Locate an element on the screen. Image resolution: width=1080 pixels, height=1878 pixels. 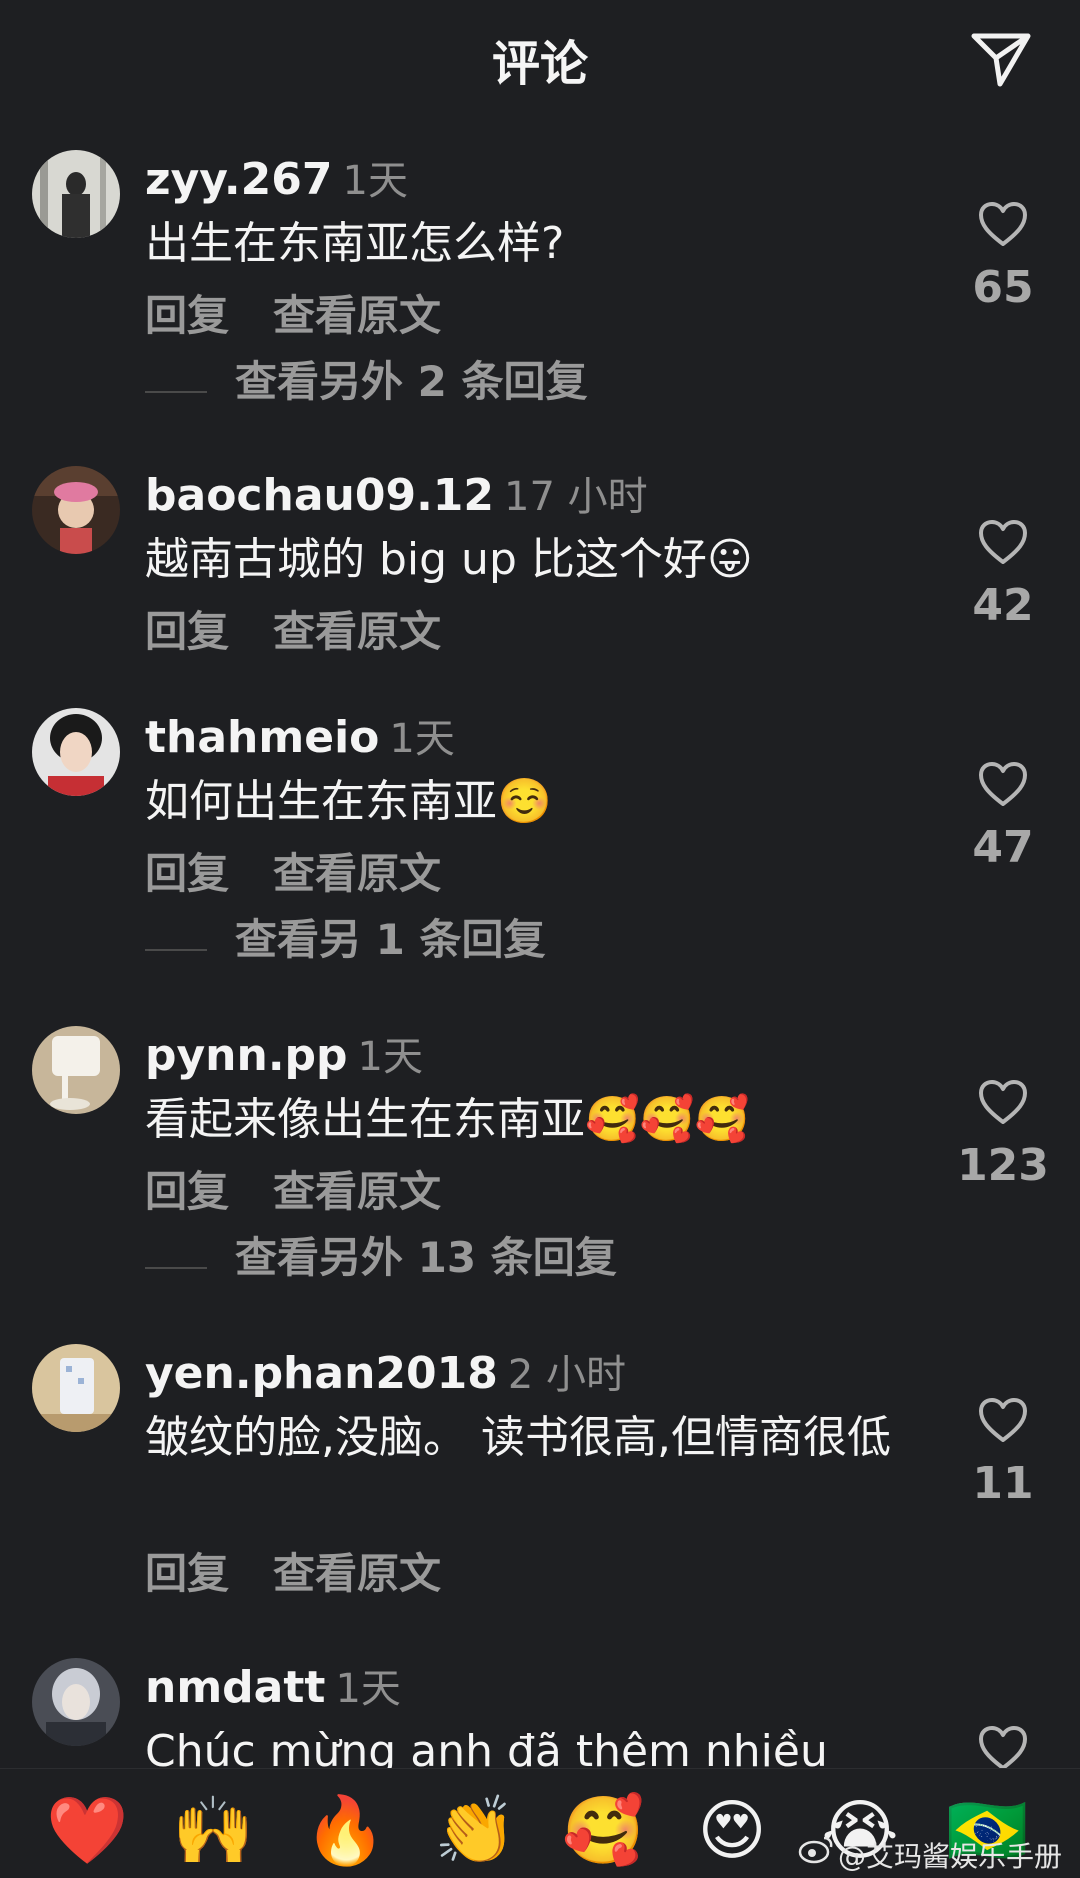
like-count: 65 is located at coordinates (1003, 287).